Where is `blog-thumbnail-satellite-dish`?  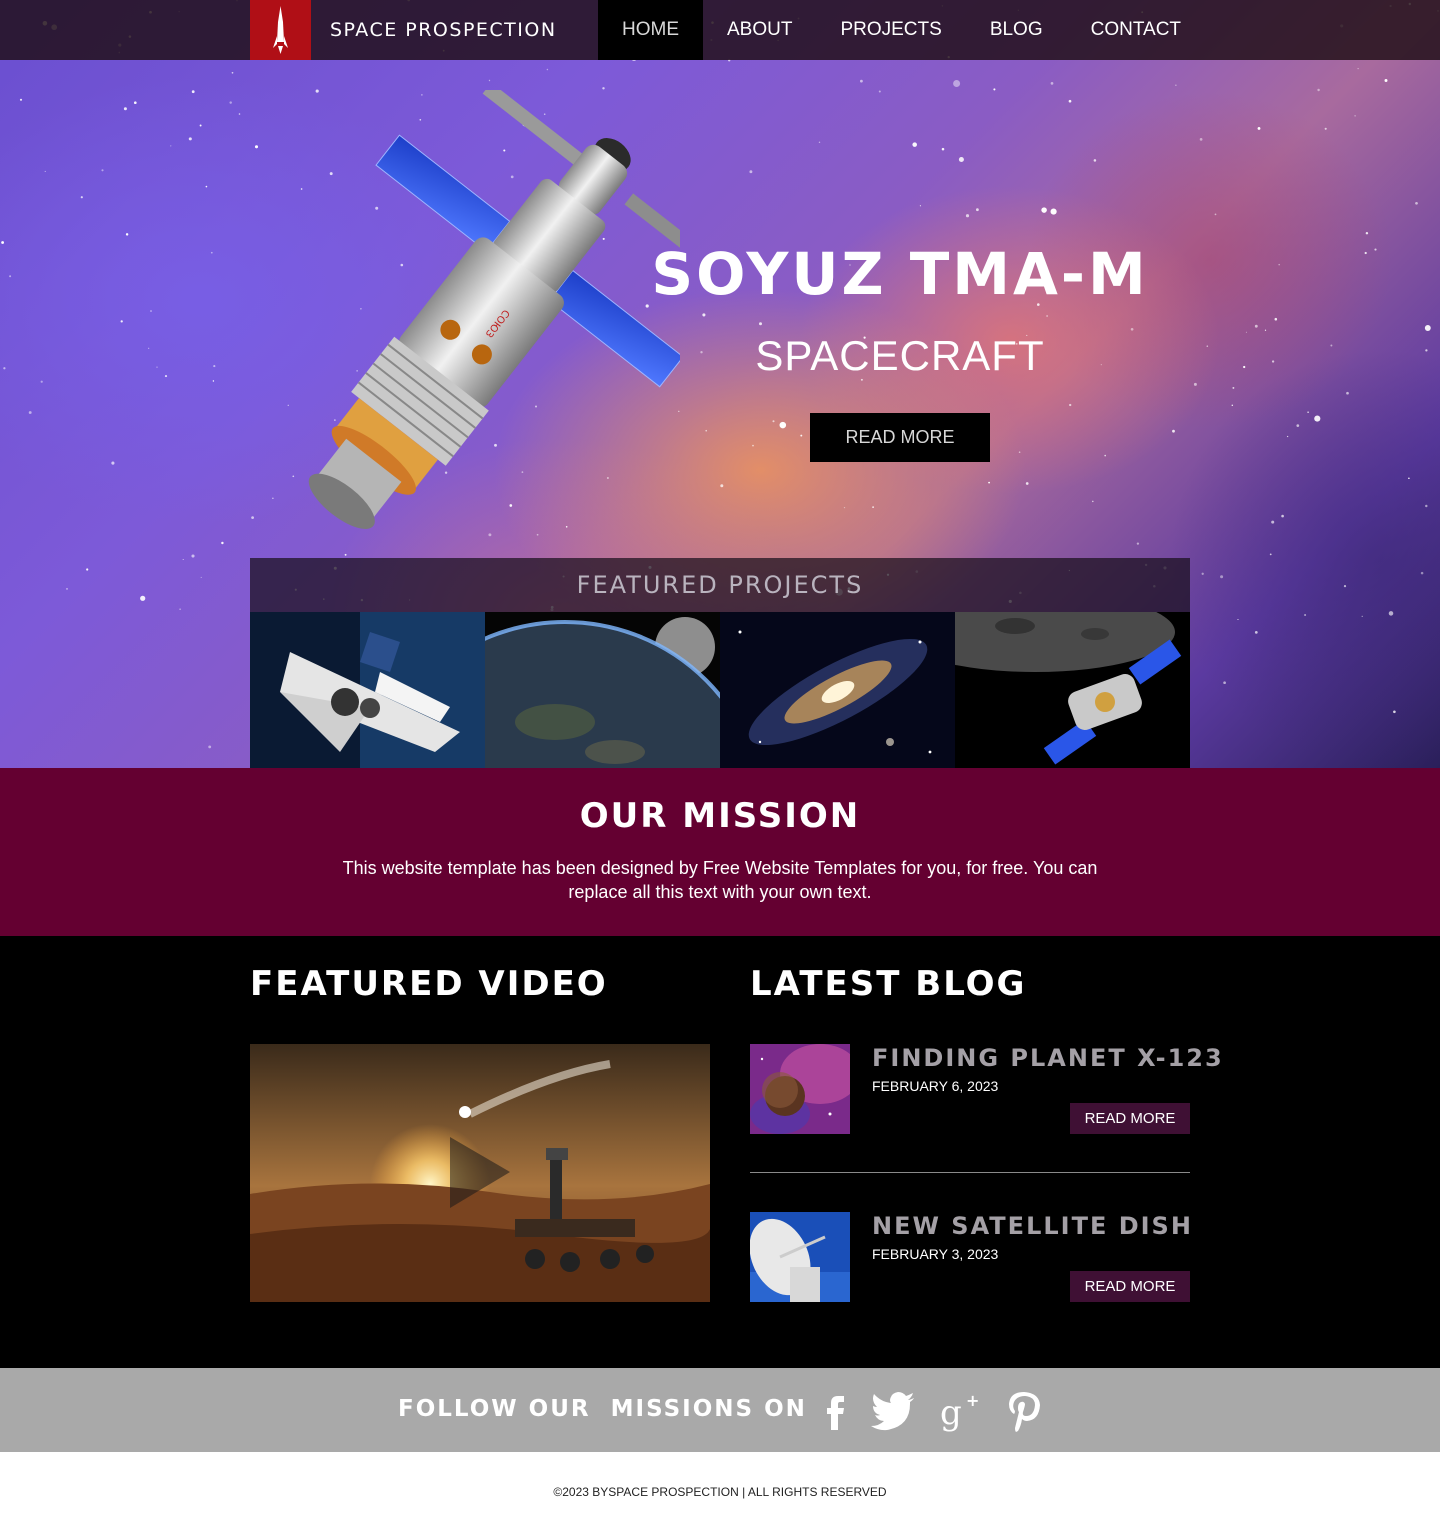 blog-thumbnail-satellite-dish is located at coordinates (800, 1257).